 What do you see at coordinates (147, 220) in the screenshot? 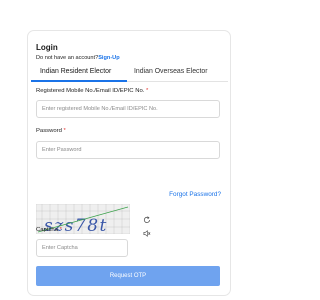
I see `refresh-icon` at bounding box center [147, 220].